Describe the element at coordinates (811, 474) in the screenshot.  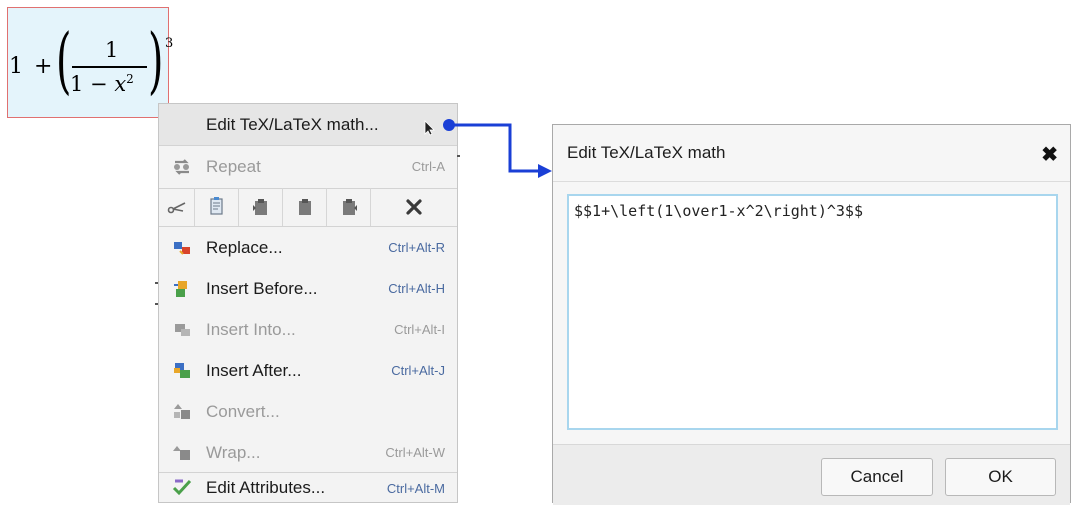
I see `dialog-footer: Cancel OK` at that location.